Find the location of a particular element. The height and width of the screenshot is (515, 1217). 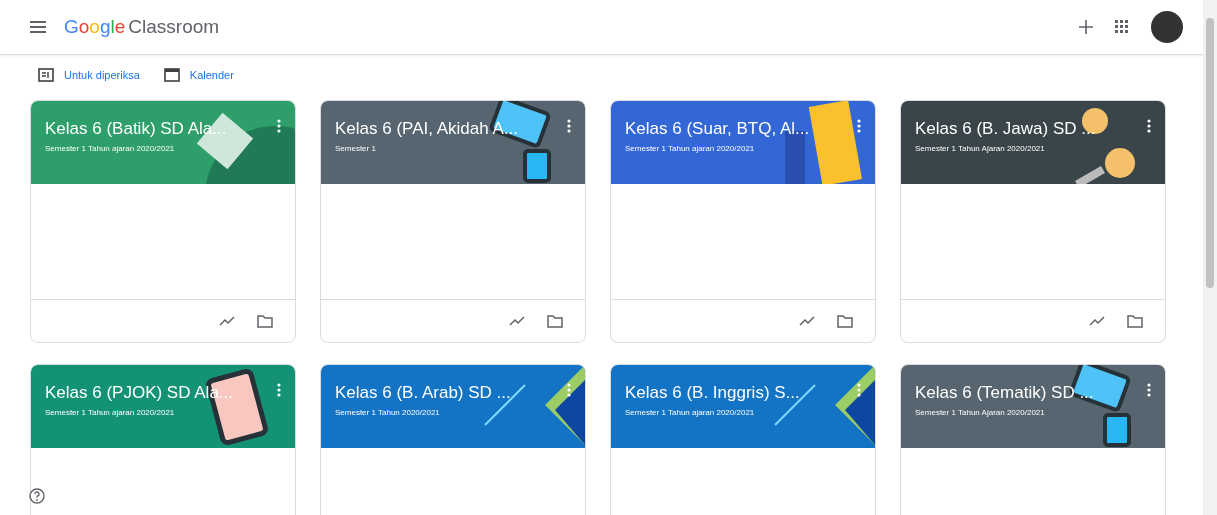

class-subtitle: Semester 1 is located at coordinates (355, 148).